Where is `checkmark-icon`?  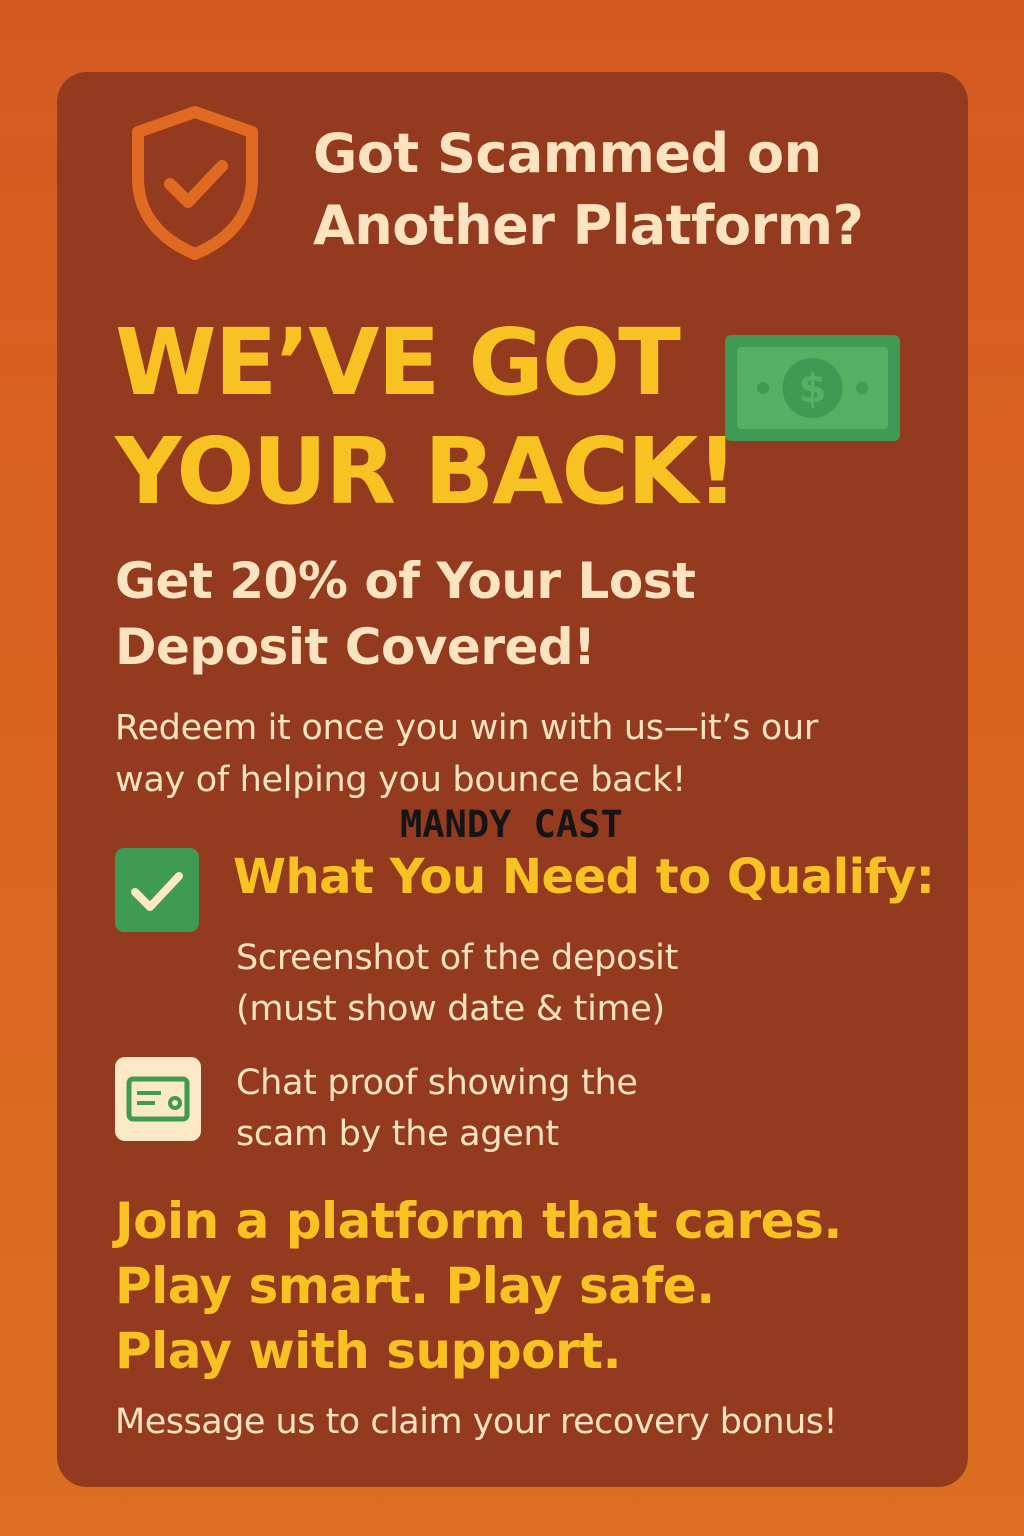
checkmark-icon is located at coordinates (157, 890).